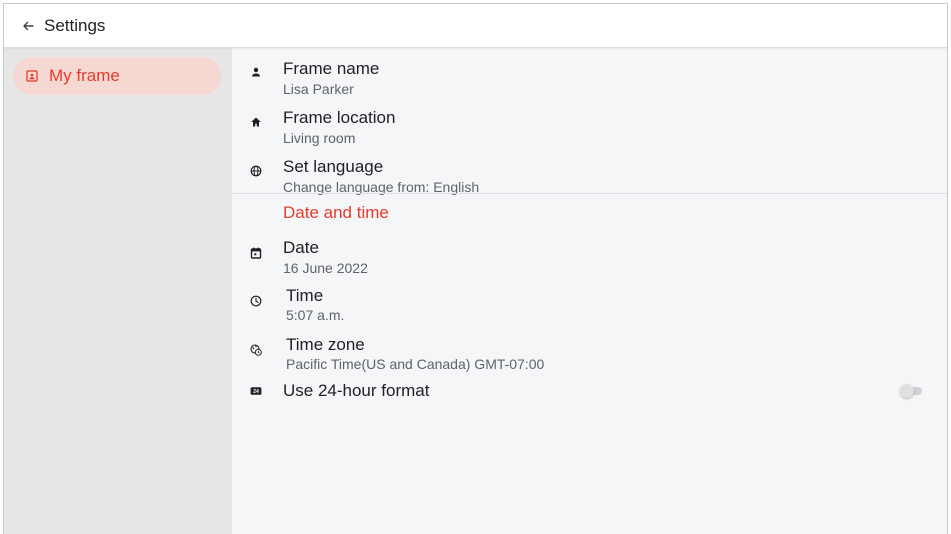 This screenshot has height=534, width=951. Describe the element at coordinates (256, 72) in the screenshot. I see `person-icon` at that location.